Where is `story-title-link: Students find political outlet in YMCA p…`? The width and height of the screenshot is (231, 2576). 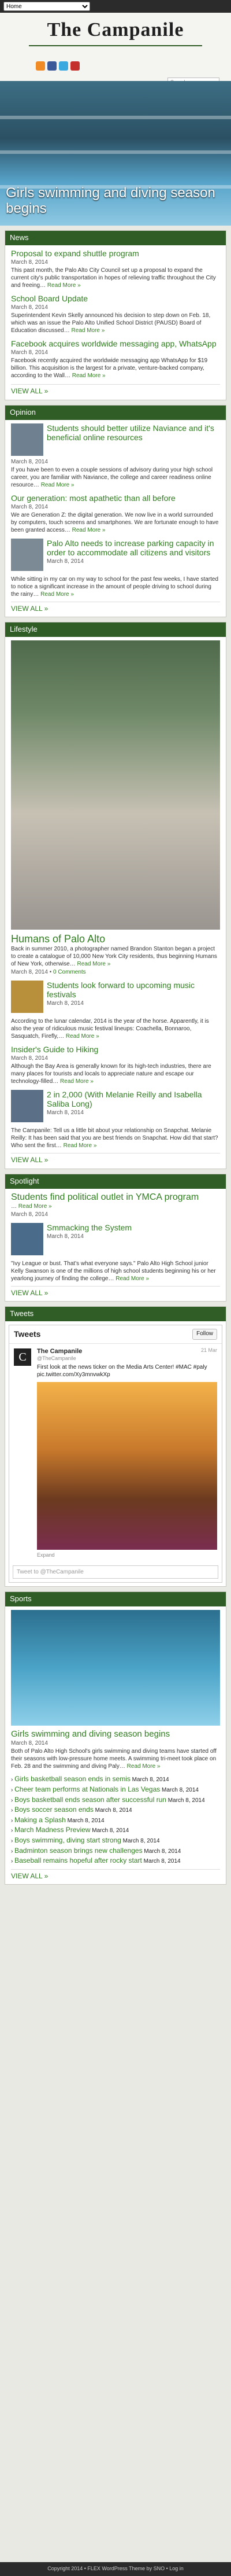 story-title-link: Students find political outlet in YMCA p… is located at coordinates (105, 1197).